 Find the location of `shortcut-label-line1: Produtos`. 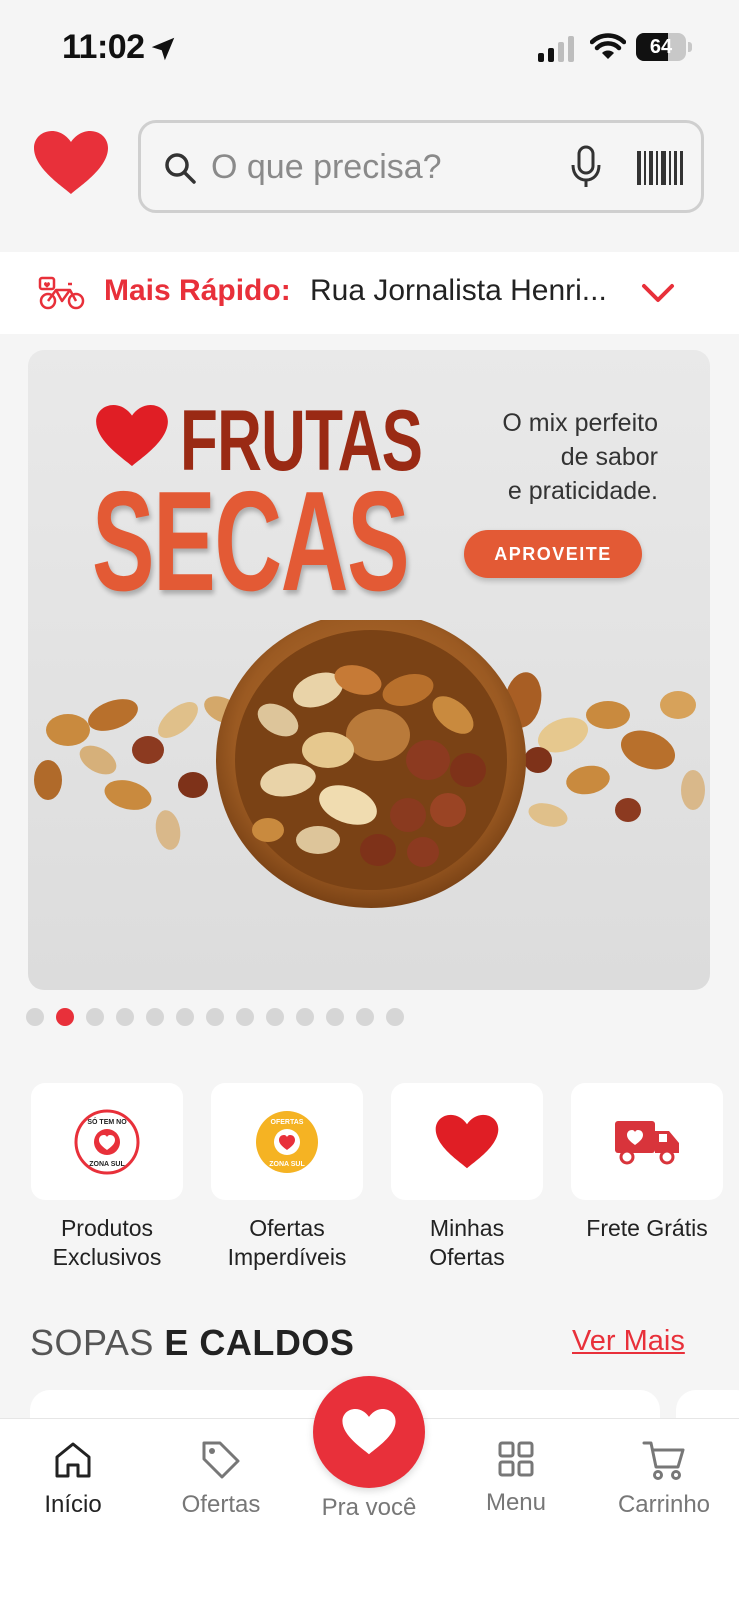

shortcut-label-line1: Produtos is located at coordinates (107, 1228).